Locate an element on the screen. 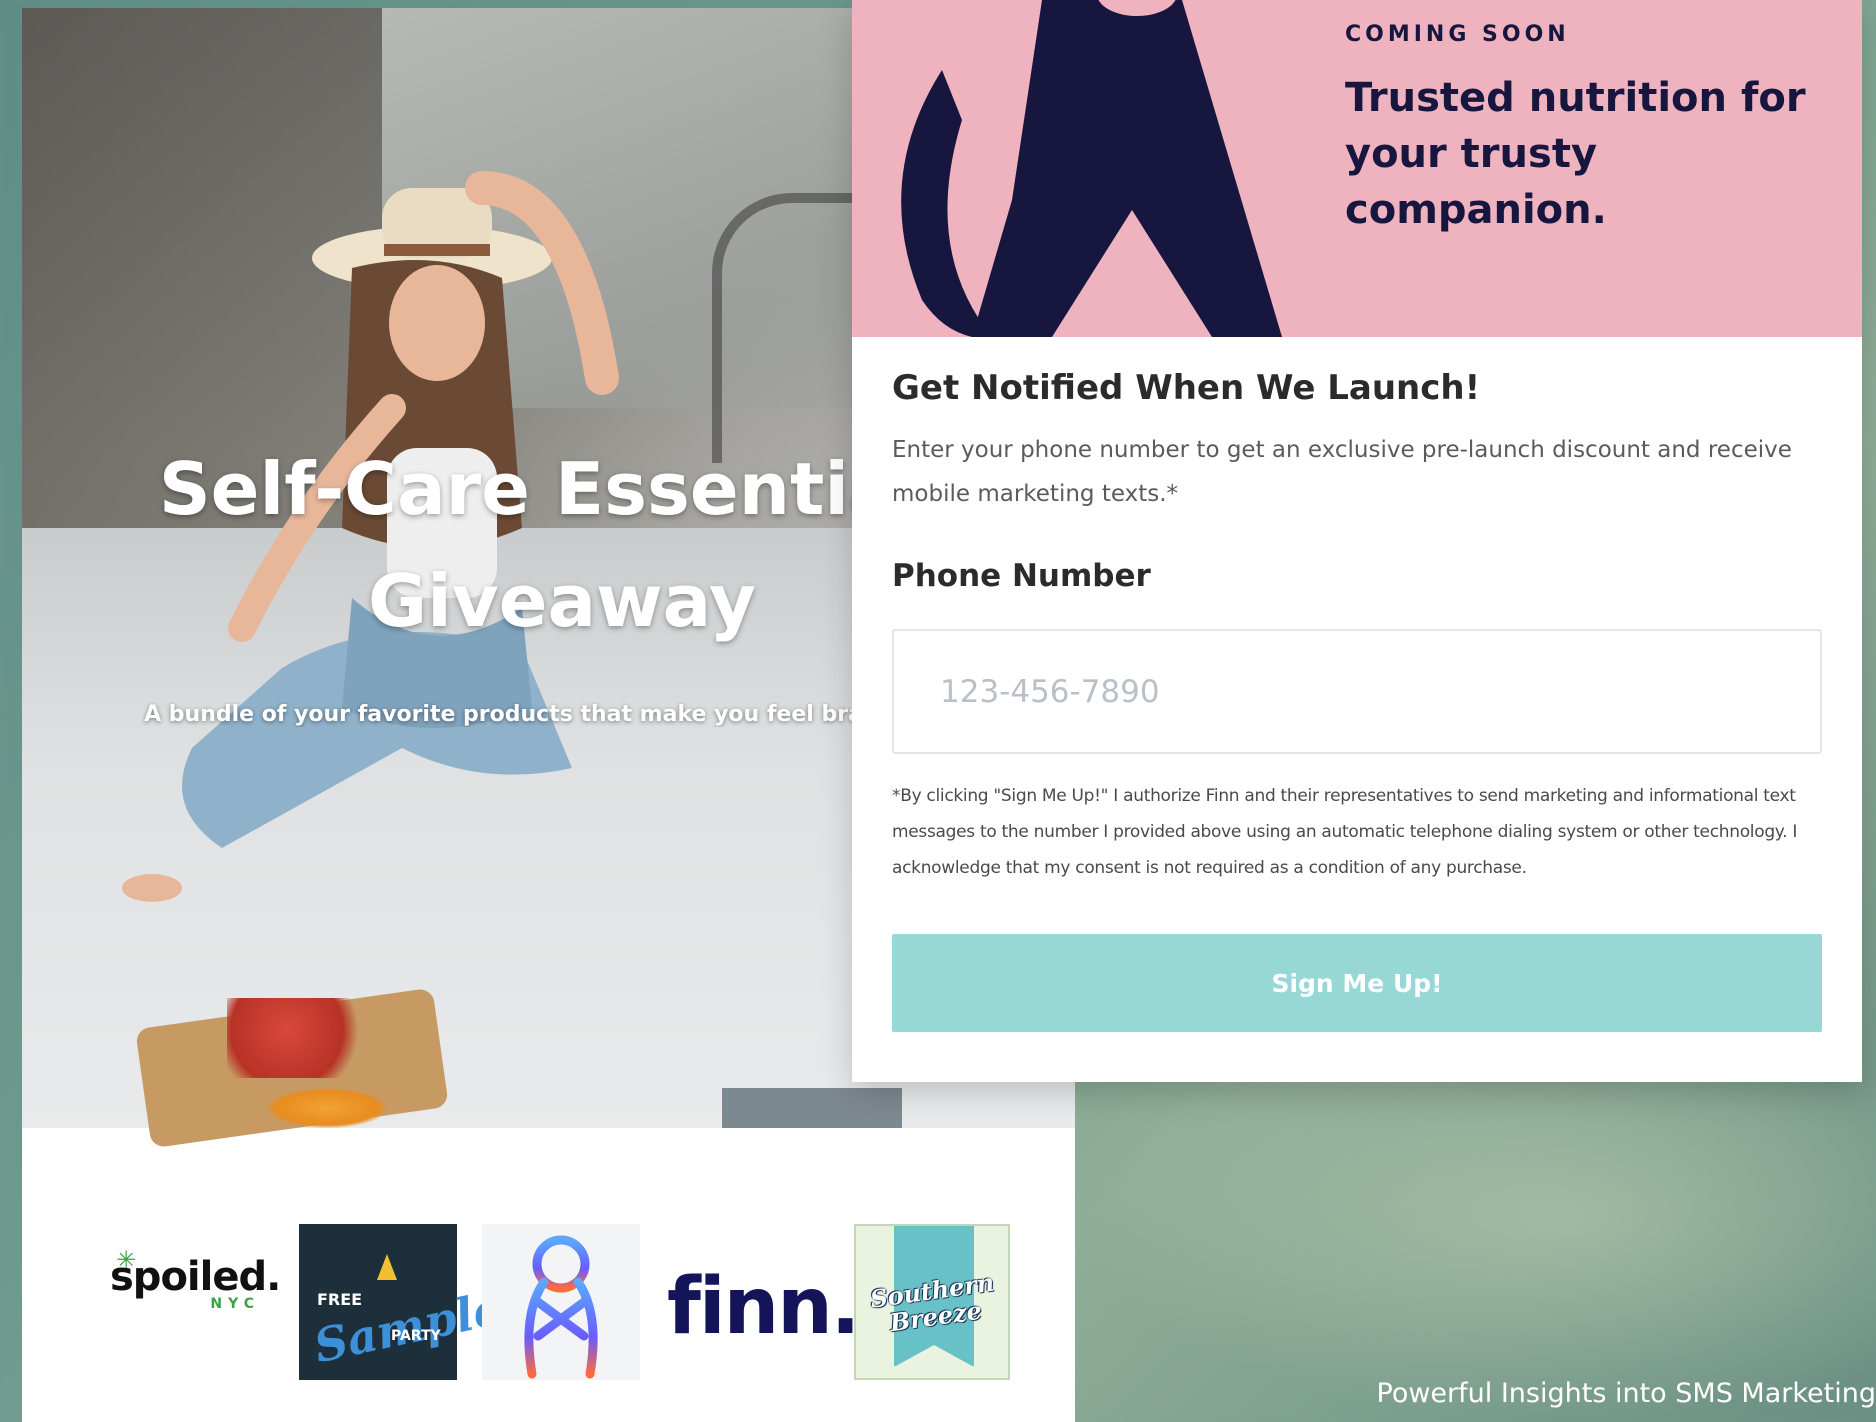  form-heading: Get Notified When We Launch! is located at coordinates (1186, 388).